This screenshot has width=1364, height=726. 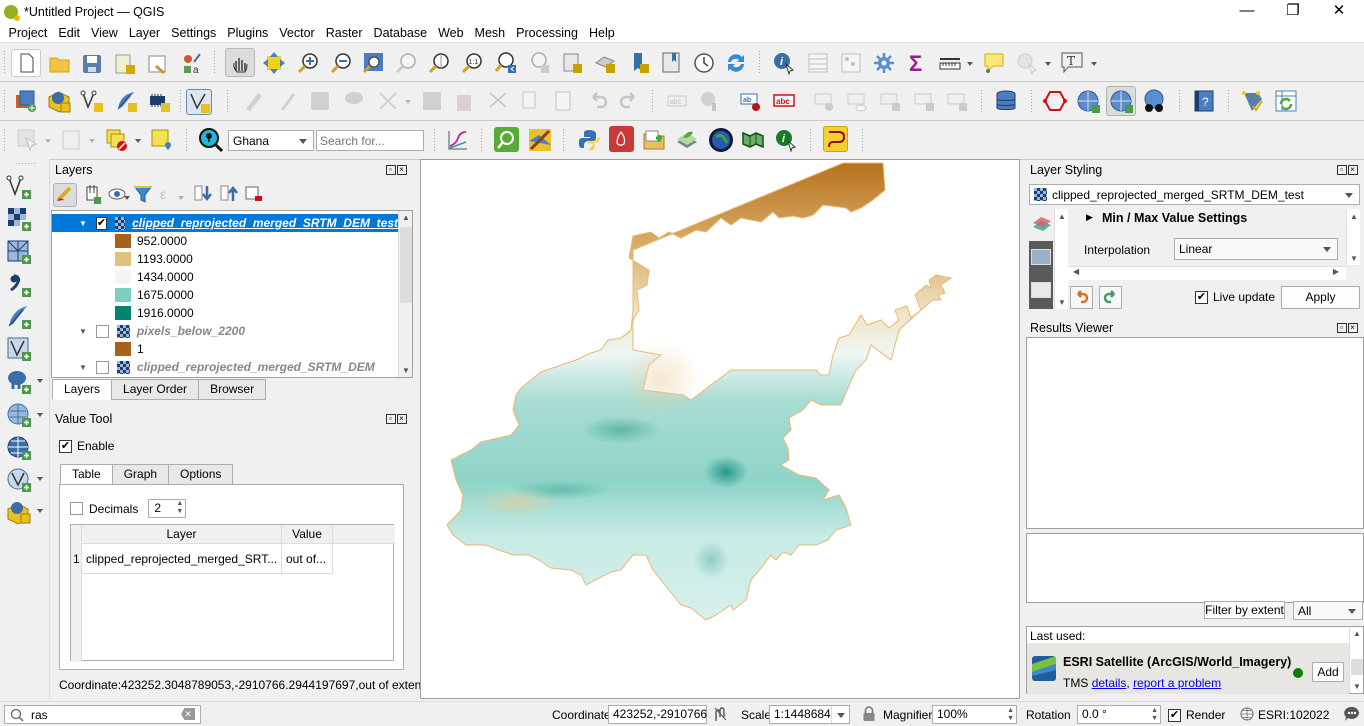 I want to click on new-temporary-scratch-layer-icon, so click(x=126, y=101).